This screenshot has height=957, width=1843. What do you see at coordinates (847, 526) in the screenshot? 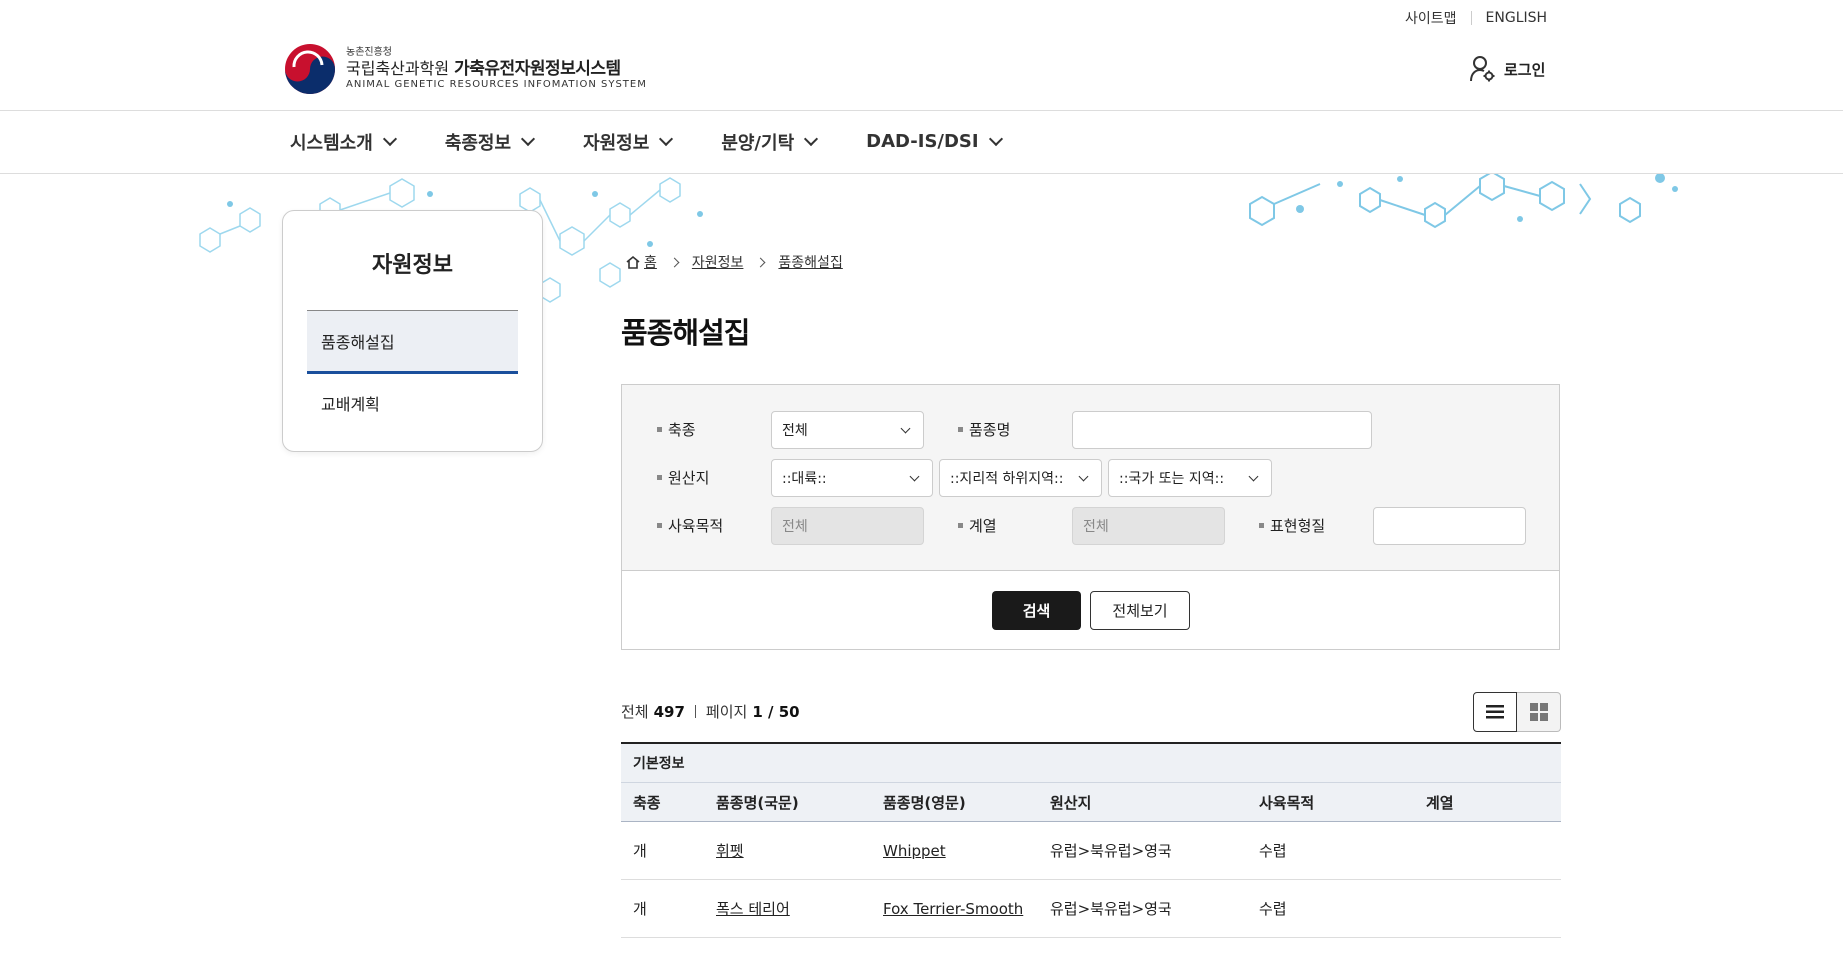
I see `purpose-select: 전체` at bounding box center [847, 526].